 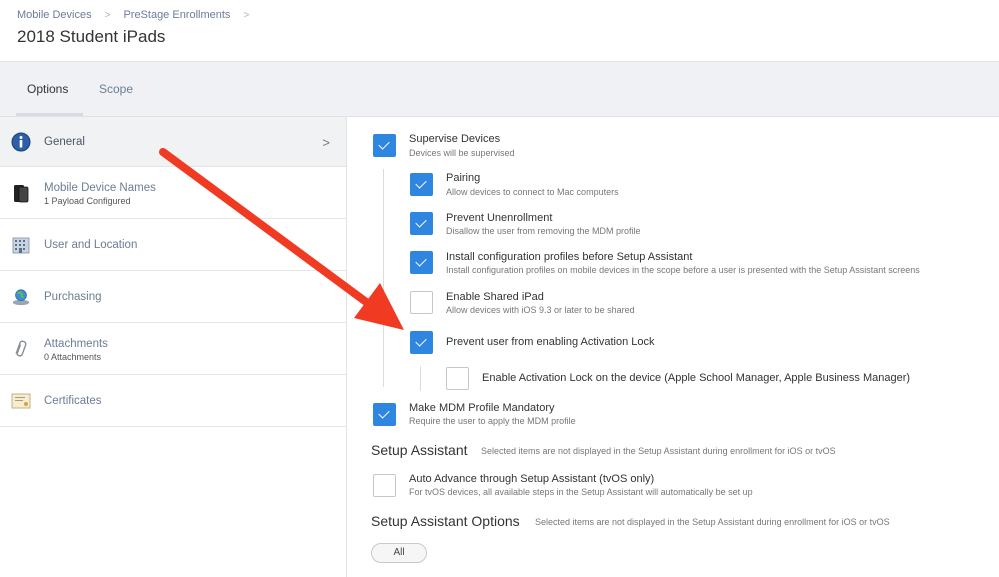 I want to click on option-label: Enable Shared iPad, so click(x=495, y=297).